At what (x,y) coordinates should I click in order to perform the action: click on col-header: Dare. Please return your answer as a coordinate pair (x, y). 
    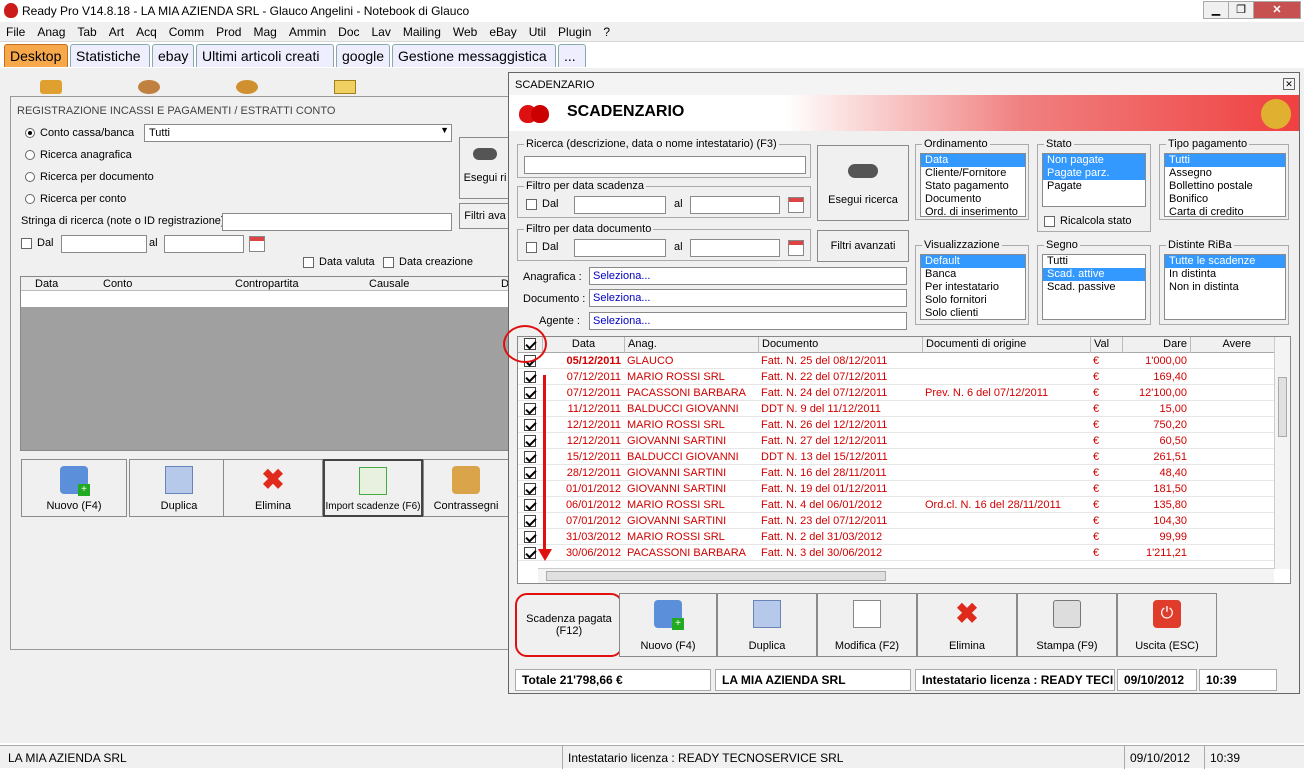
    Looking at the image, I should click on (1156, 345).